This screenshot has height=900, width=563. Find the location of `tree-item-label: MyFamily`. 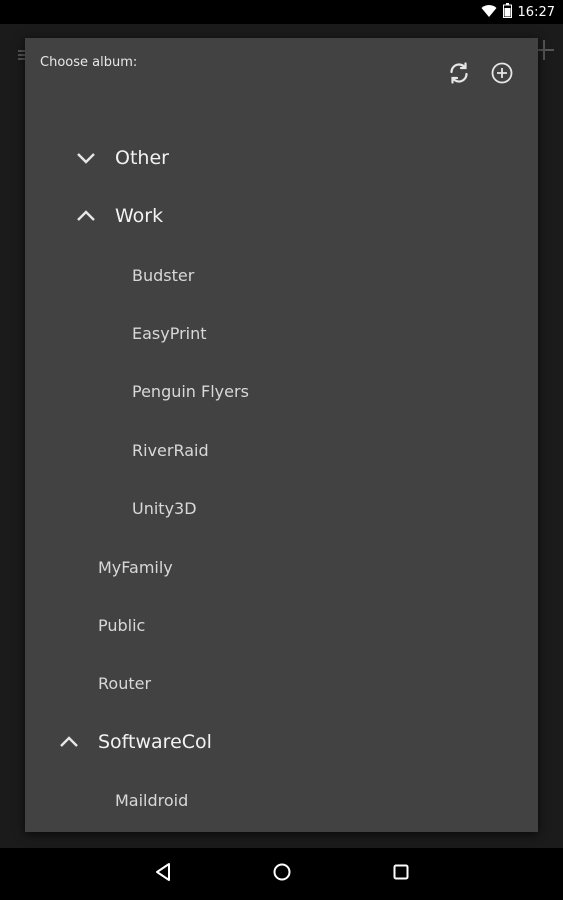

tree-item-label: MyFamily is located at coordinates (135, 567).